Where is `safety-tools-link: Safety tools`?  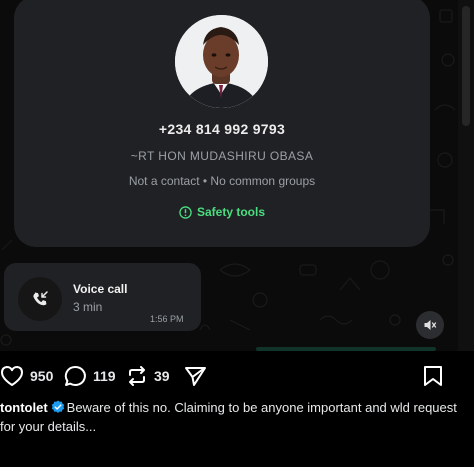 safety-tools-link: Safety tools is located at coordinates (222, 212).